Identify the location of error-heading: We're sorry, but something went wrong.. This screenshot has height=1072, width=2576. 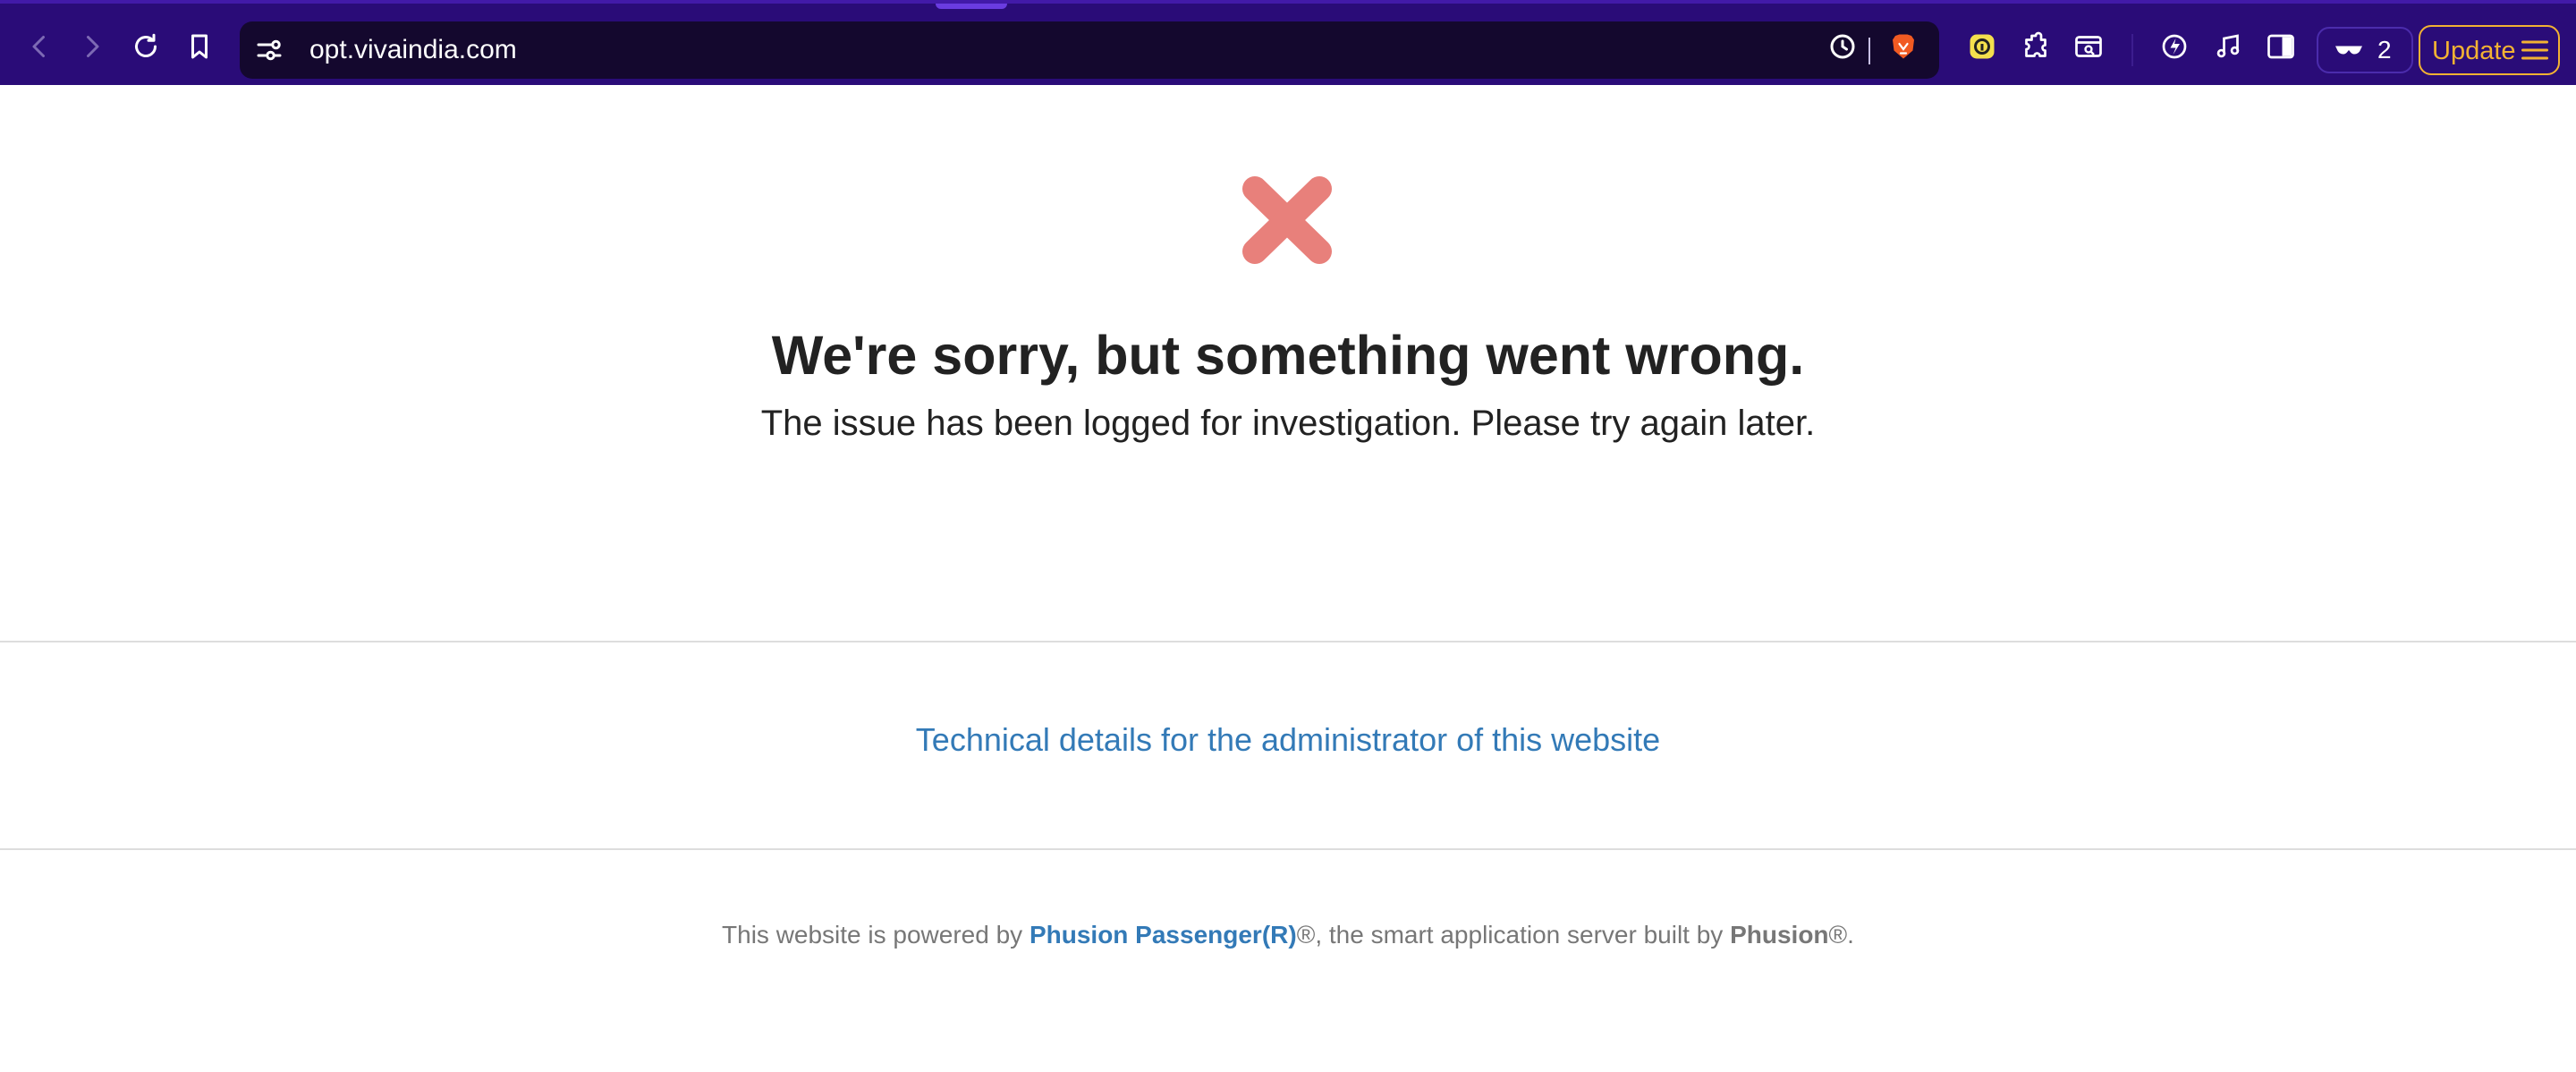
(1288, 355).